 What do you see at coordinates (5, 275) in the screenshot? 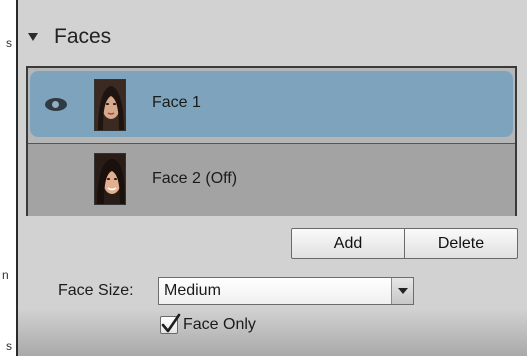
I see `edge-text-fragment: n` at bounding box center [5, 275].